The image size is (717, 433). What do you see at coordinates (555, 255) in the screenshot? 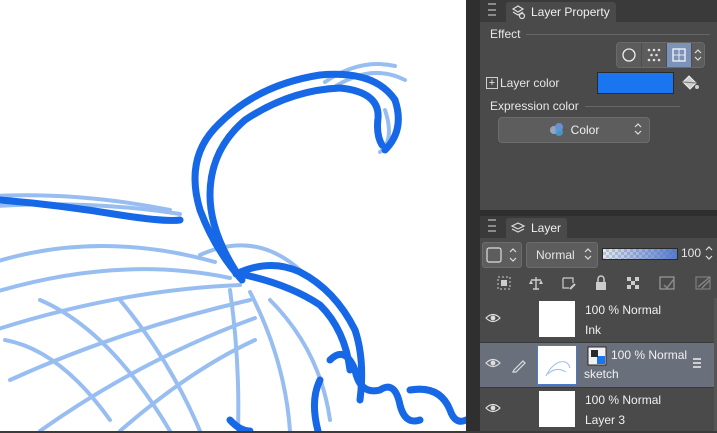
I see `blend-mode-value: Normal` at bounding box center [555, 255].